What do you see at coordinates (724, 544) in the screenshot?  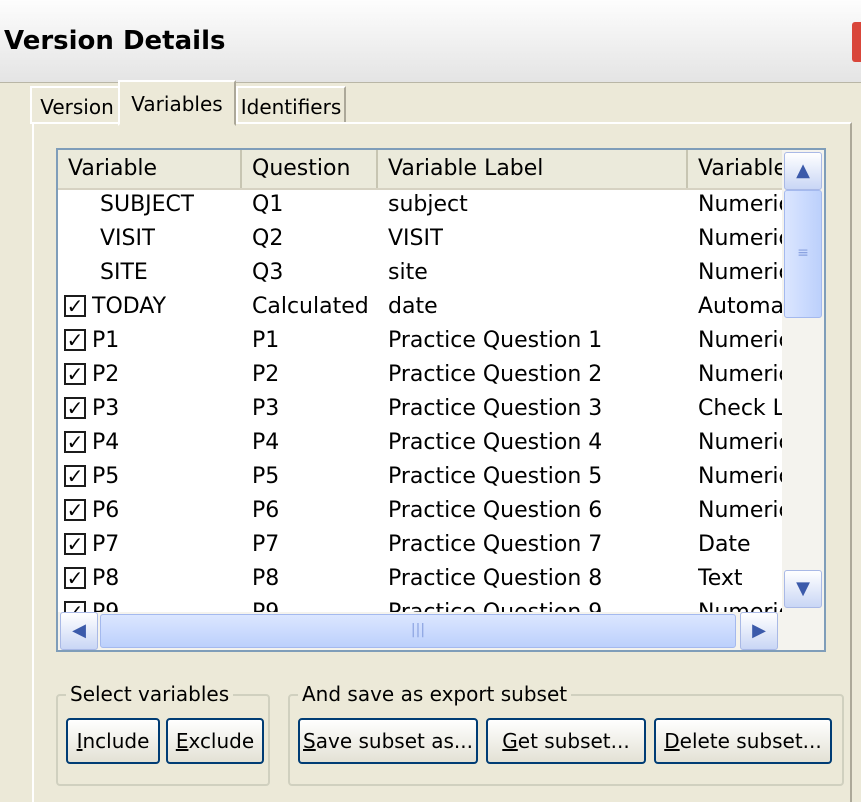 I see `cell-variable-type: Date` at bounding box center [724, 544].